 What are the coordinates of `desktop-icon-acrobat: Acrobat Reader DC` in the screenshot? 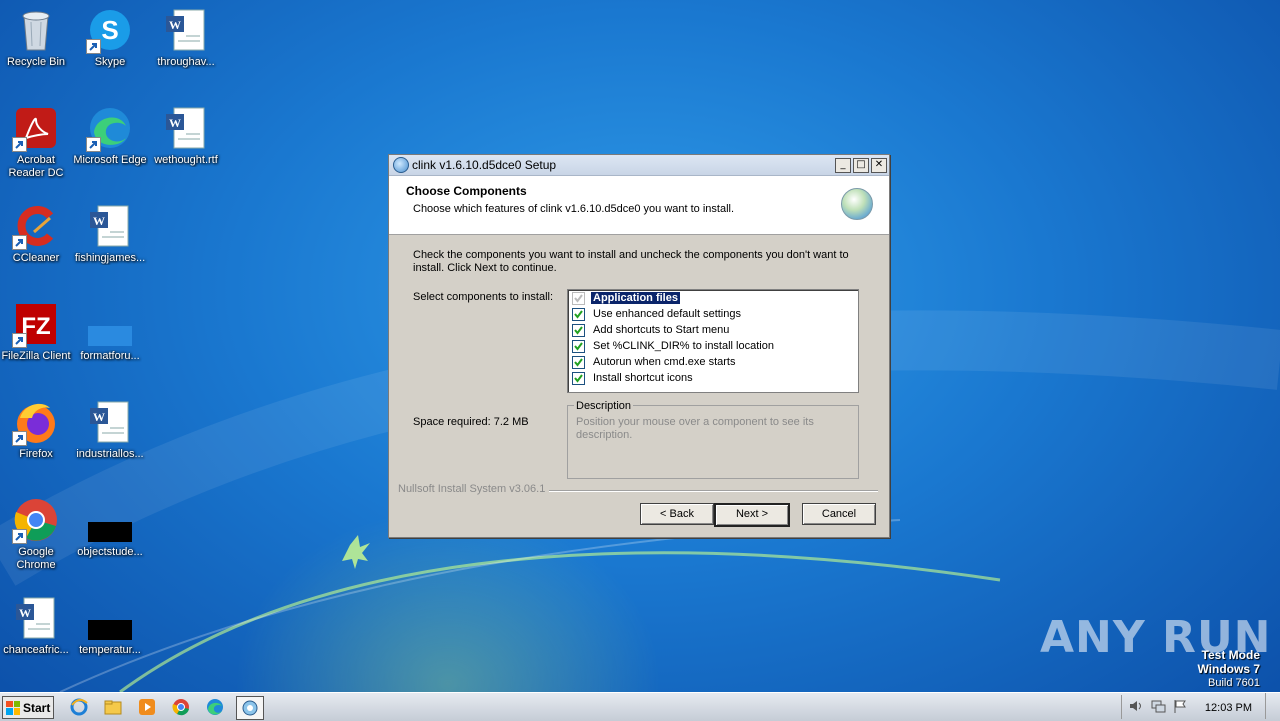 It's located at (37, 145).